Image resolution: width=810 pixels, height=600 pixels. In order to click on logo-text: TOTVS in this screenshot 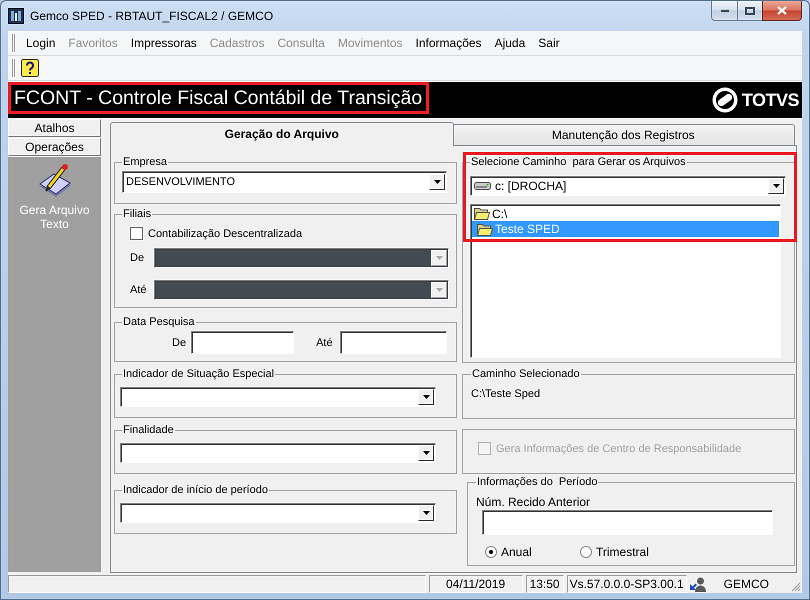, I will do `click(770, 100)`.